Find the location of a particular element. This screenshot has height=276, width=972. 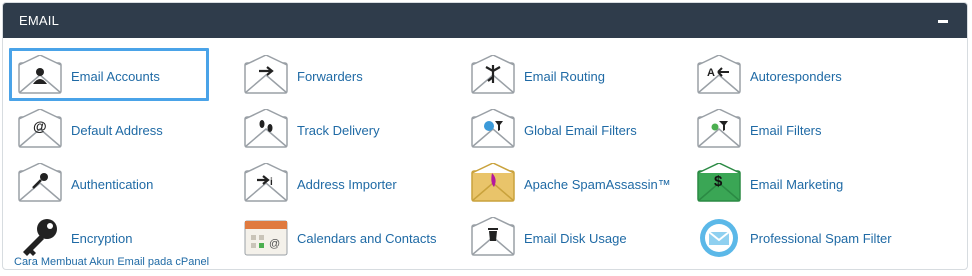

filter-envelope-icon is located at coordinates (719, 128).